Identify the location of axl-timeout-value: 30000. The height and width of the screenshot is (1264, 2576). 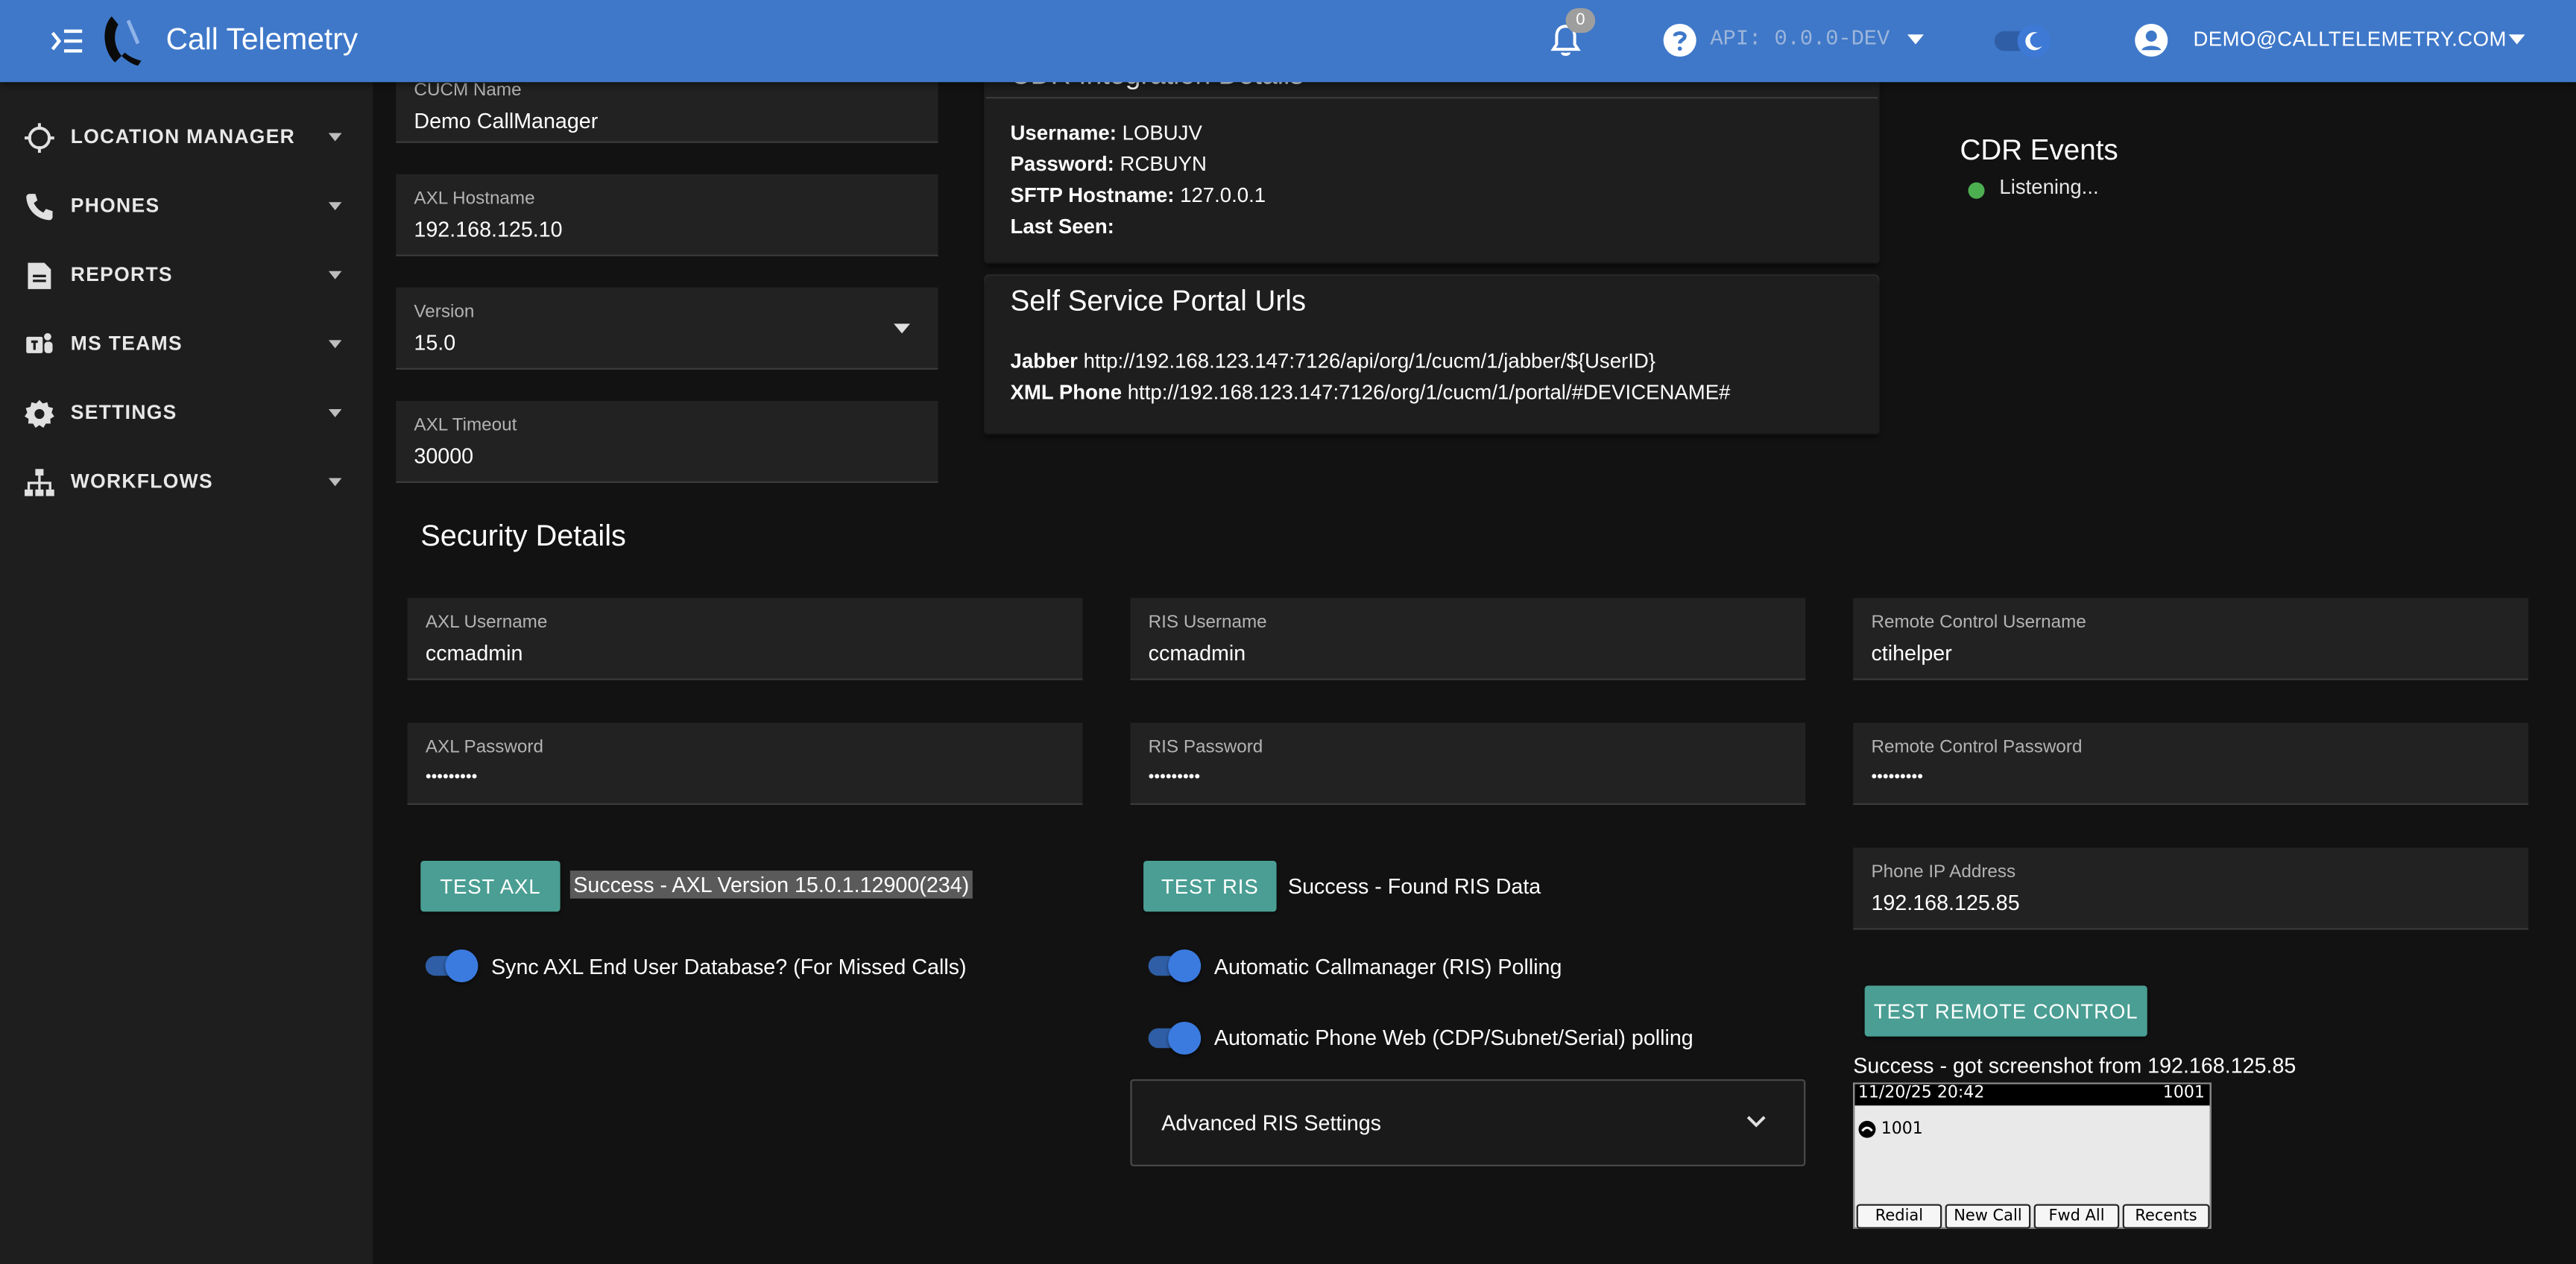
(444, 456).